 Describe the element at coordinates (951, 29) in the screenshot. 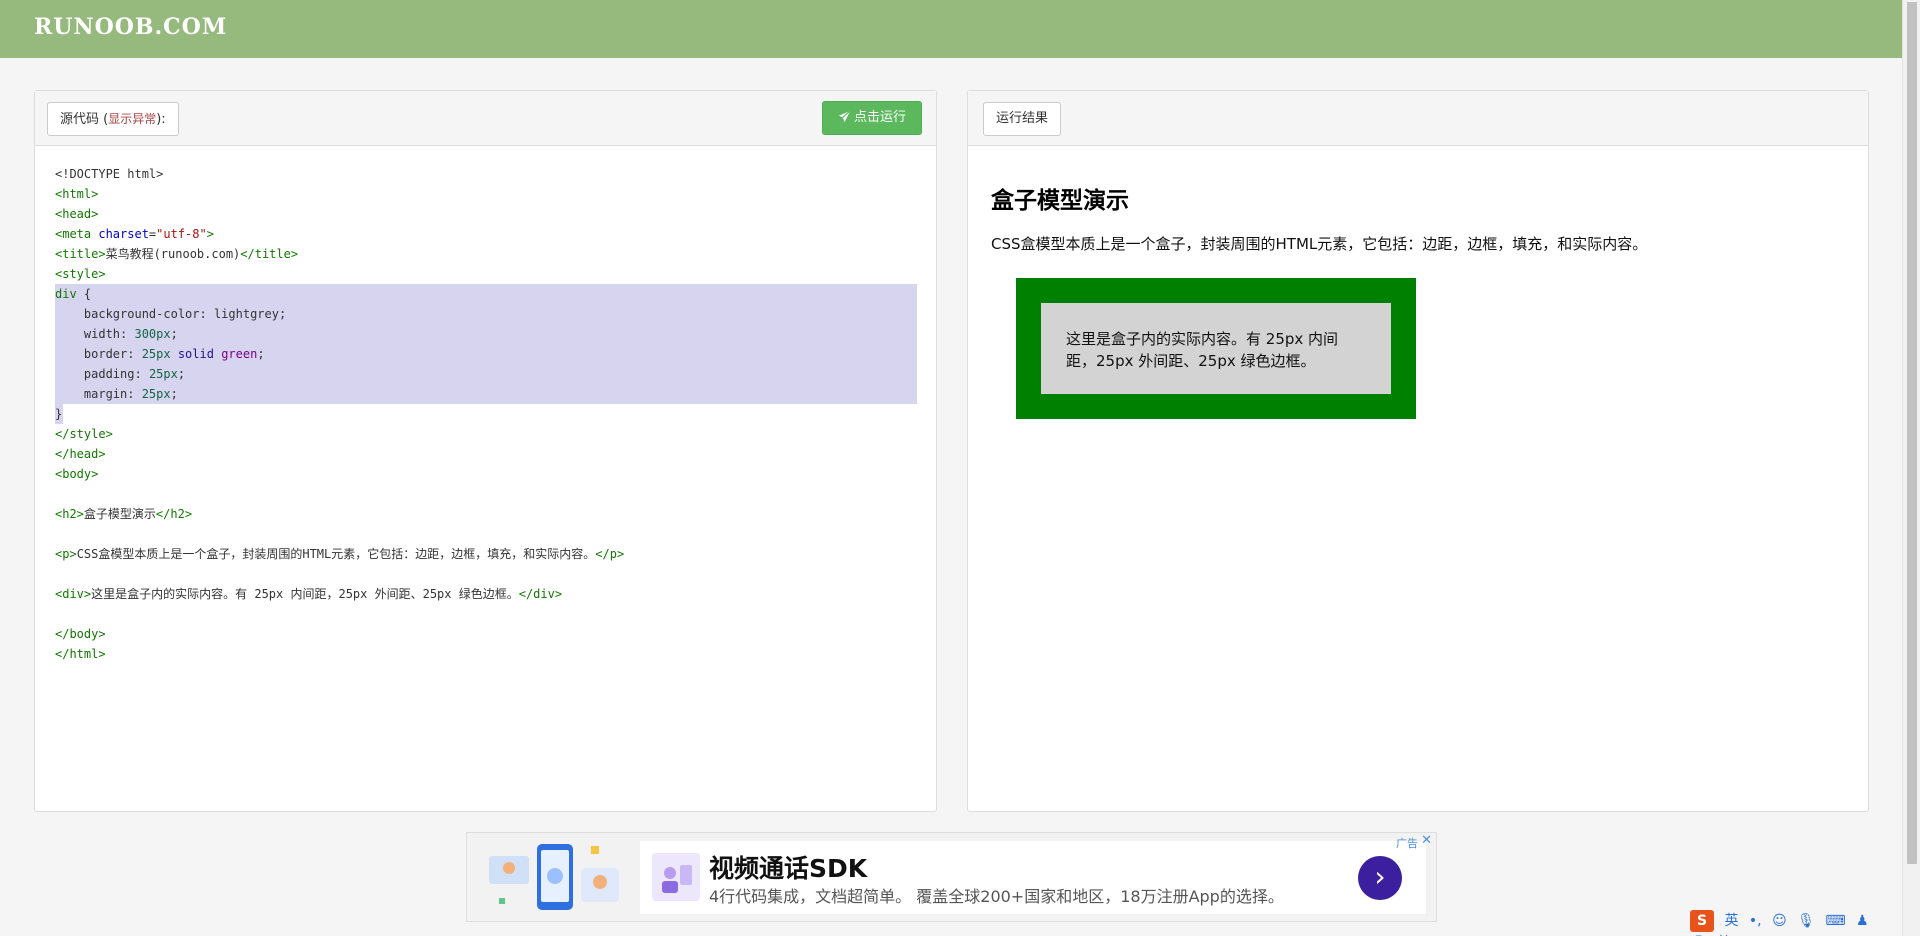

I see `site-header: RUNOOB.COM` at that location.